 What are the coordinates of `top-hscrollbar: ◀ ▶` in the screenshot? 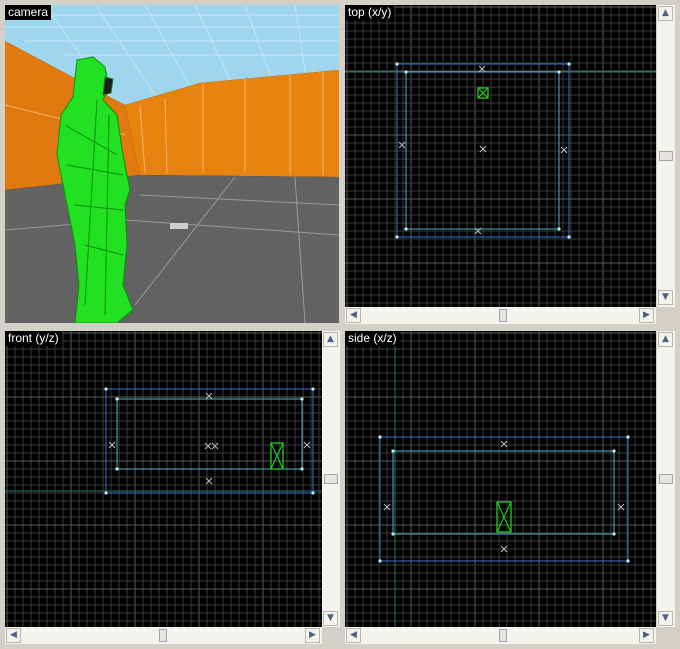 It's located at (500, 315).